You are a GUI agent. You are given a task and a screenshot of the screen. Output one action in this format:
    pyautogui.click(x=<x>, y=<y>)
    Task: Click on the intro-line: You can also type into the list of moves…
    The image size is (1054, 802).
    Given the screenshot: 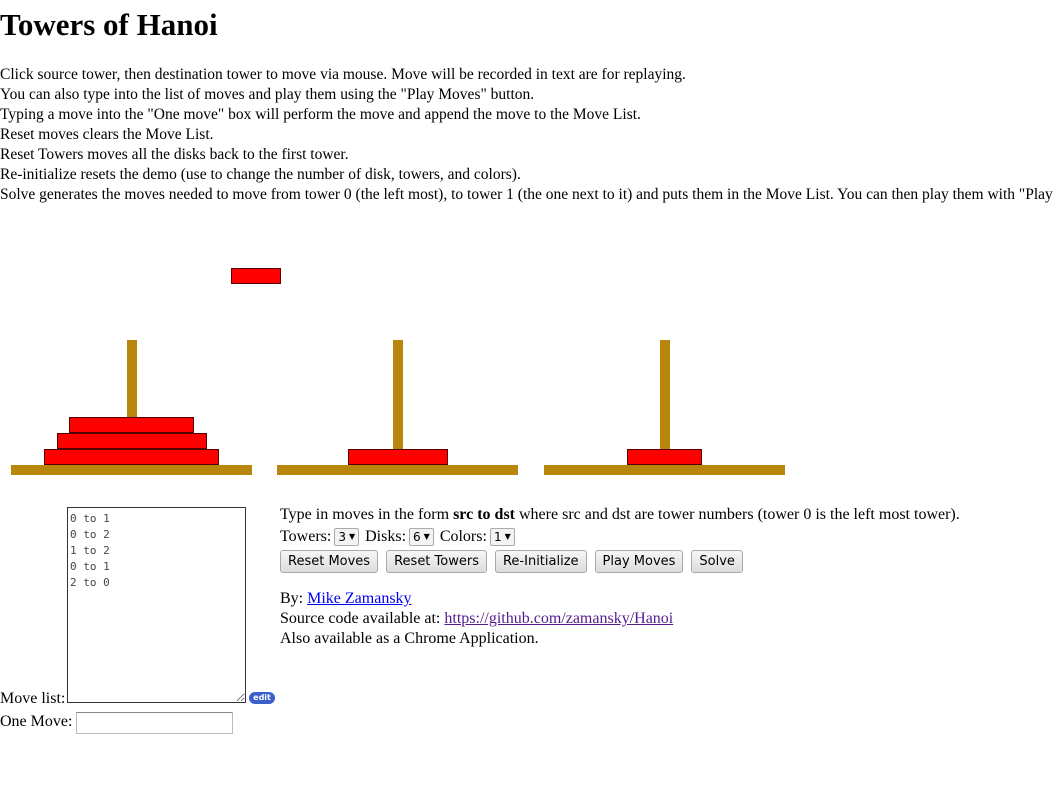 What is the action you would take?
    pyautogui.click(x=267, y=94)
    